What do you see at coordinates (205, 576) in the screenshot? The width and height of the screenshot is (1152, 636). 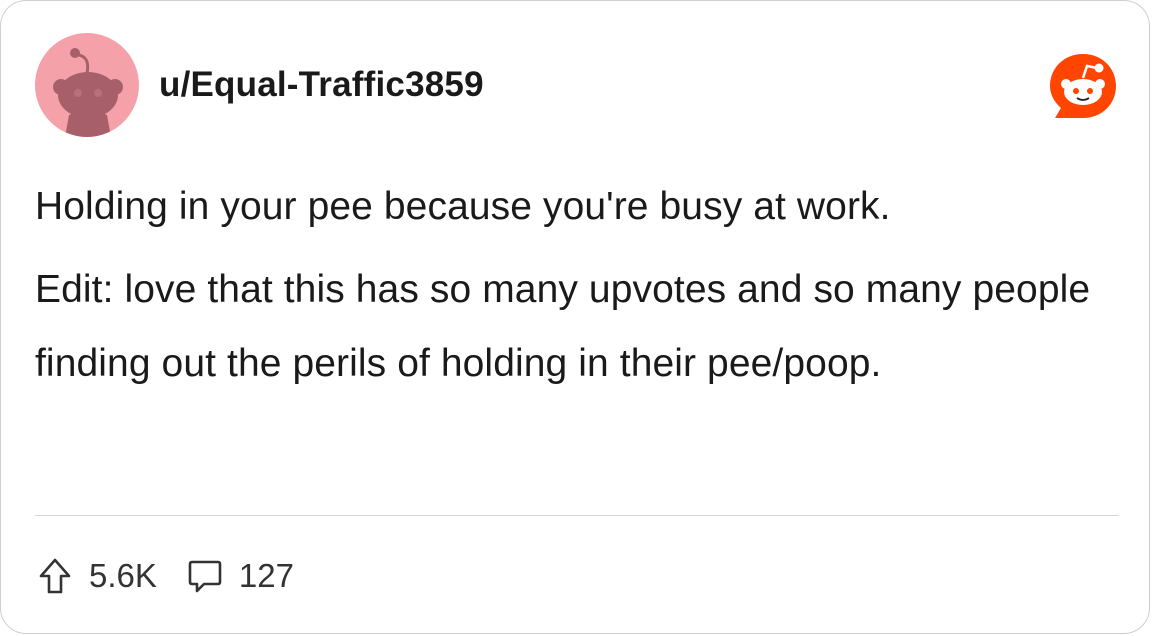 I see `comment-bubble-icon` at bounding box center [205, 576].